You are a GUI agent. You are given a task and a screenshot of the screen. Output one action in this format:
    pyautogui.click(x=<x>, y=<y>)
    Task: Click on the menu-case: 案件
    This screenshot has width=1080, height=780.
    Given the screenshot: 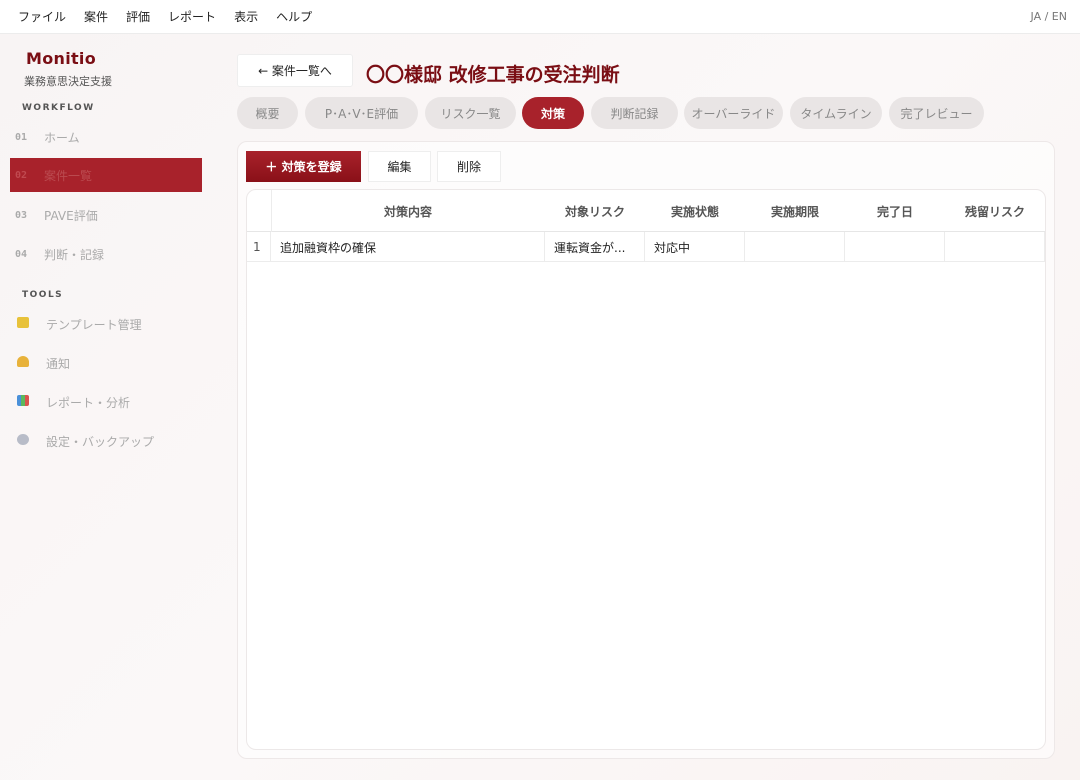 What is the action you would take?
    pyautogui.click(x=96, y=16)
    